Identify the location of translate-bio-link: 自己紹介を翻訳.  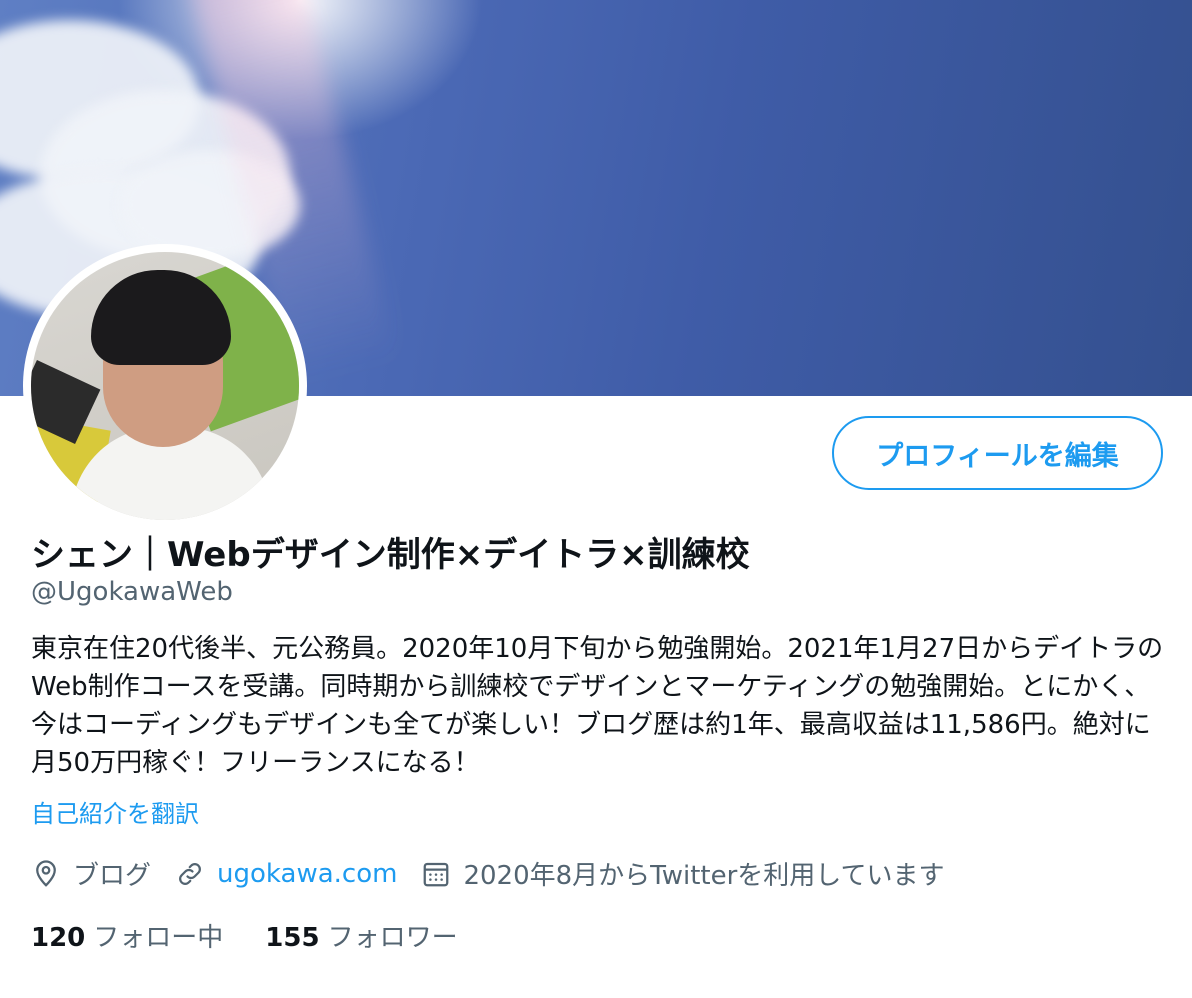
(115, 811).